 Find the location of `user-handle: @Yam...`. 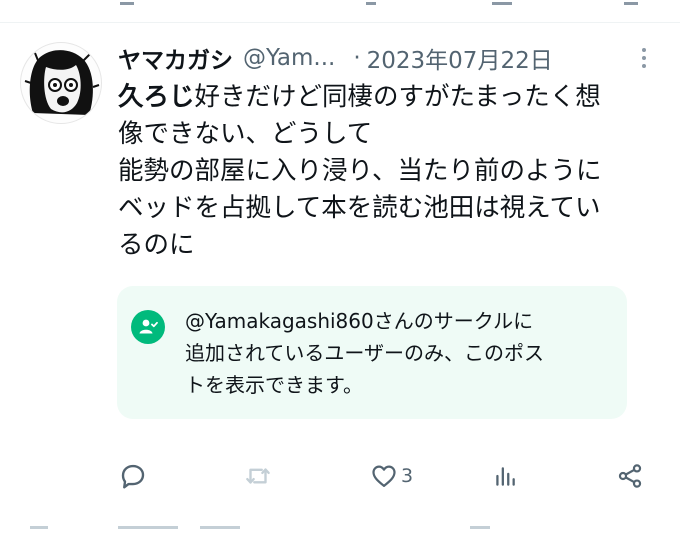

user-handle: @Yam... is located at coordinates (289, 58).